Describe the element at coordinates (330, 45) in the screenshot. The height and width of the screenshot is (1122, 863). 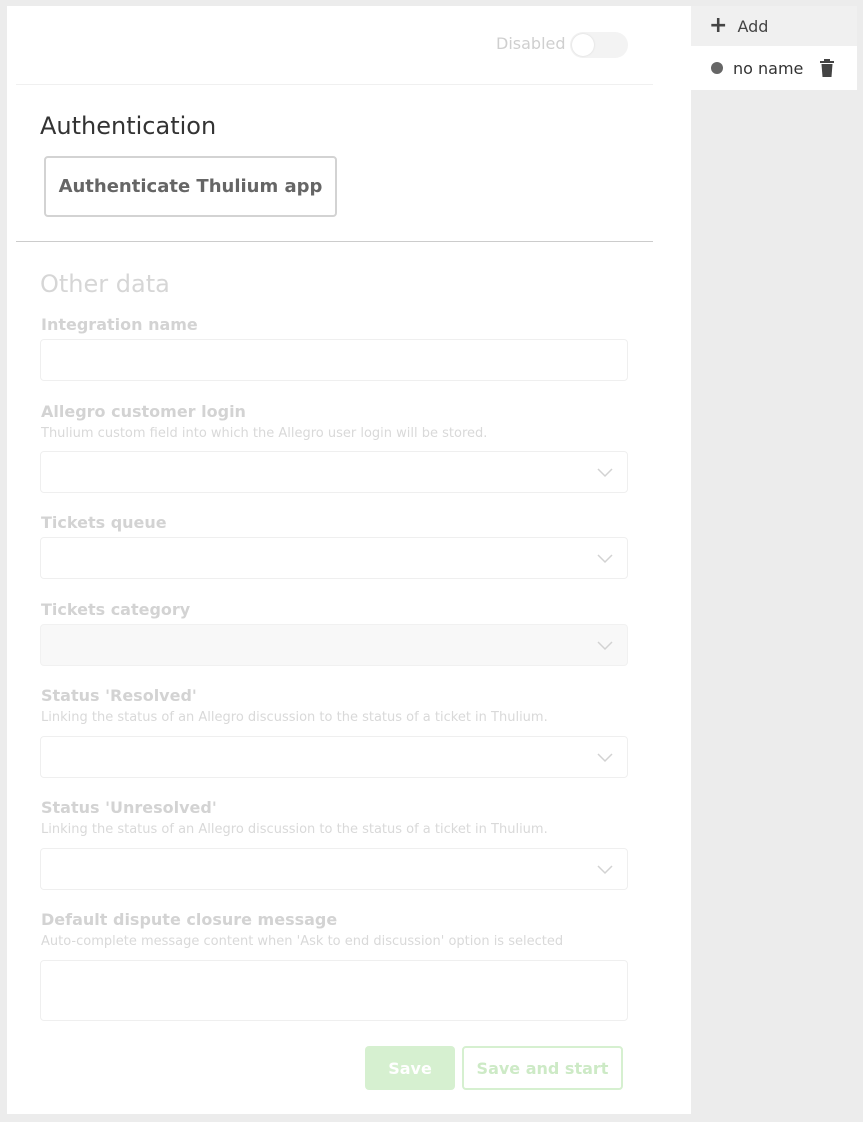
I see `enable-toggle-row: Disabled` at that location.